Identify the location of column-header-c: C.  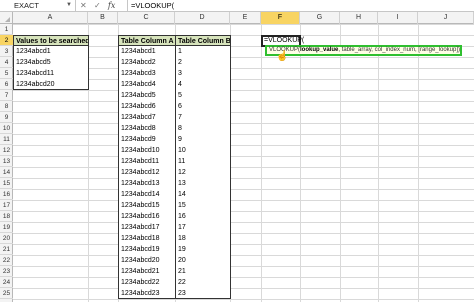
(146, 18).